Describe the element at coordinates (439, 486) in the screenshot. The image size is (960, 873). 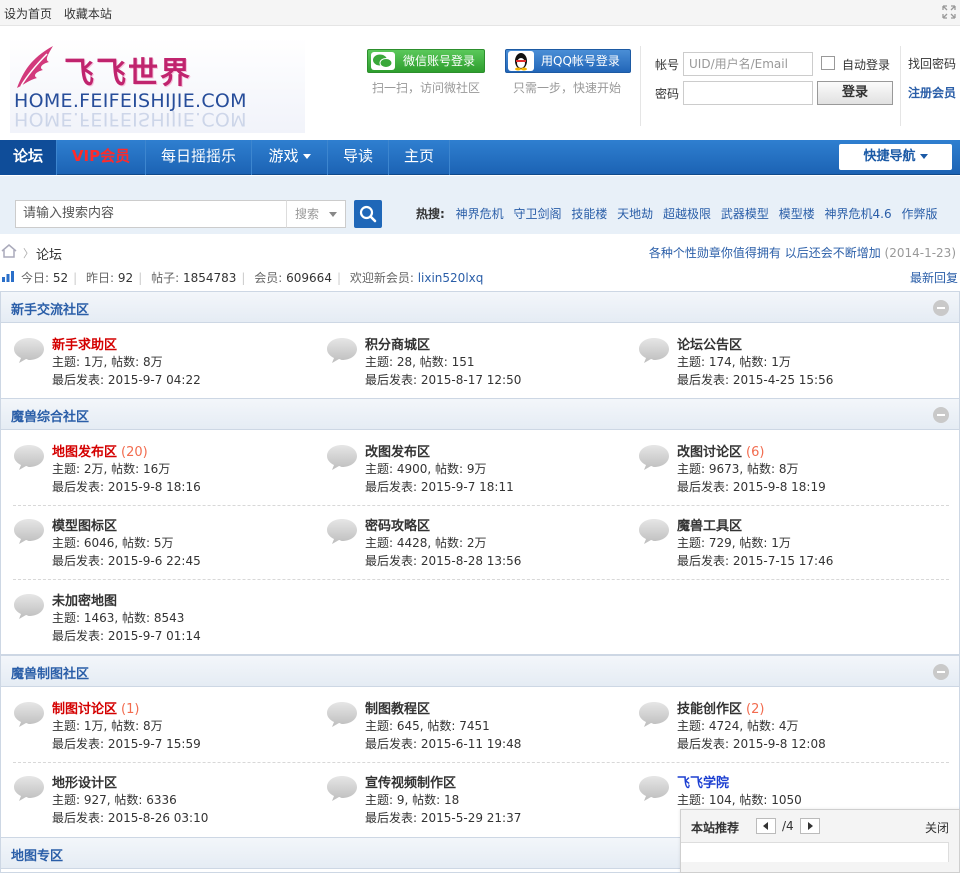
I see `forum-last-post: 最后发表: 2015-9-7 18:11` at that location.